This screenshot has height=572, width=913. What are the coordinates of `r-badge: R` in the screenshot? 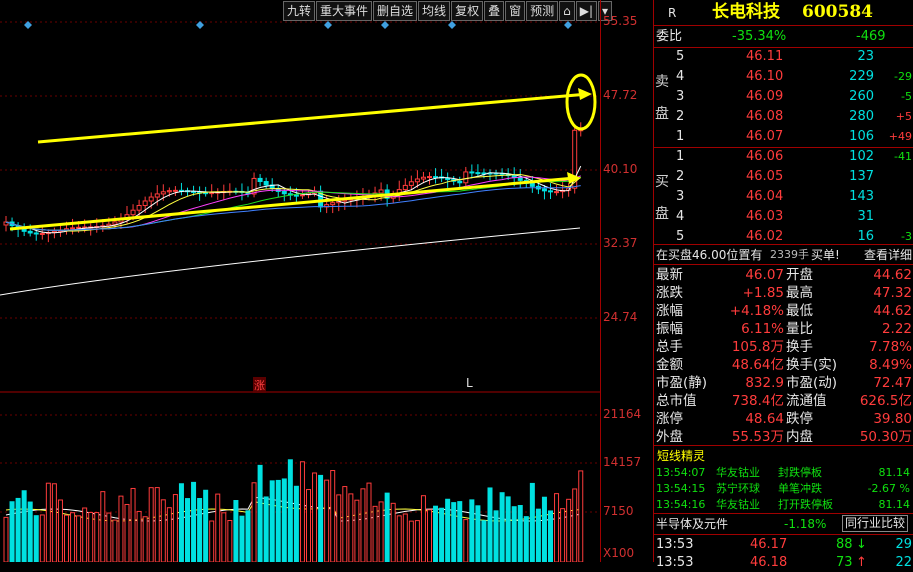 It's located at (672, 13).